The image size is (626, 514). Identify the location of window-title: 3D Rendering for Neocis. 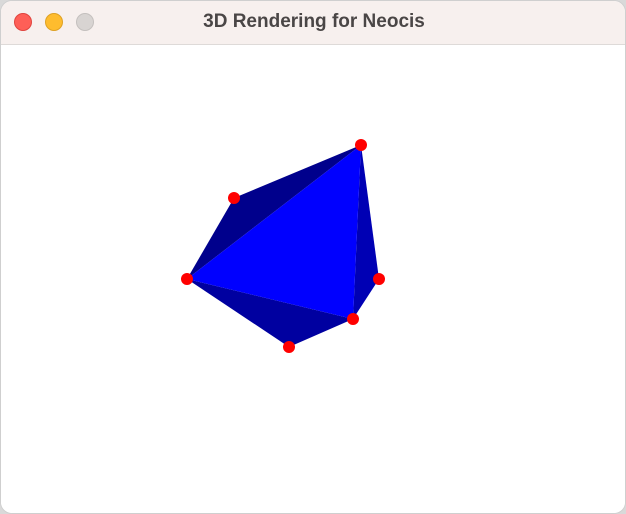
(314, 21).